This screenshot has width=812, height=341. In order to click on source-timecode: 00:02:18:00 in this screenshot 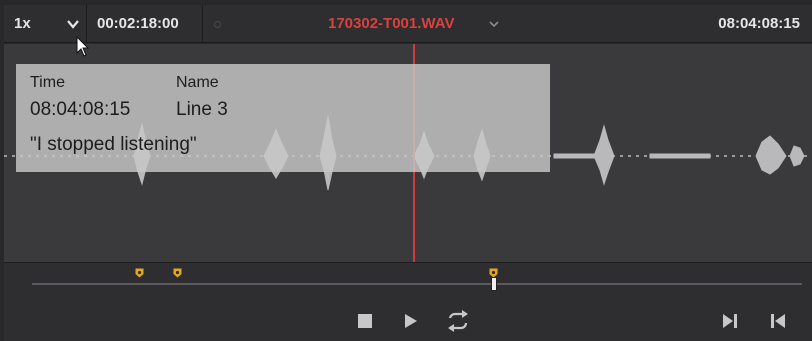, I will do `click(138, 23)`.